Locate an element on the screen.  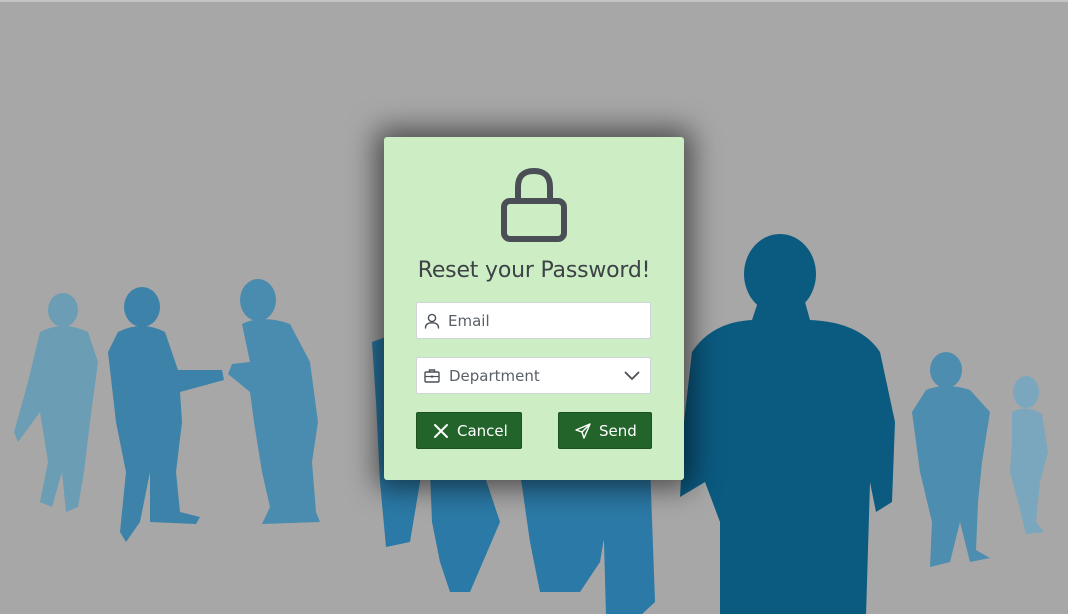
department-select: Department is located at coordinates (533, 375).